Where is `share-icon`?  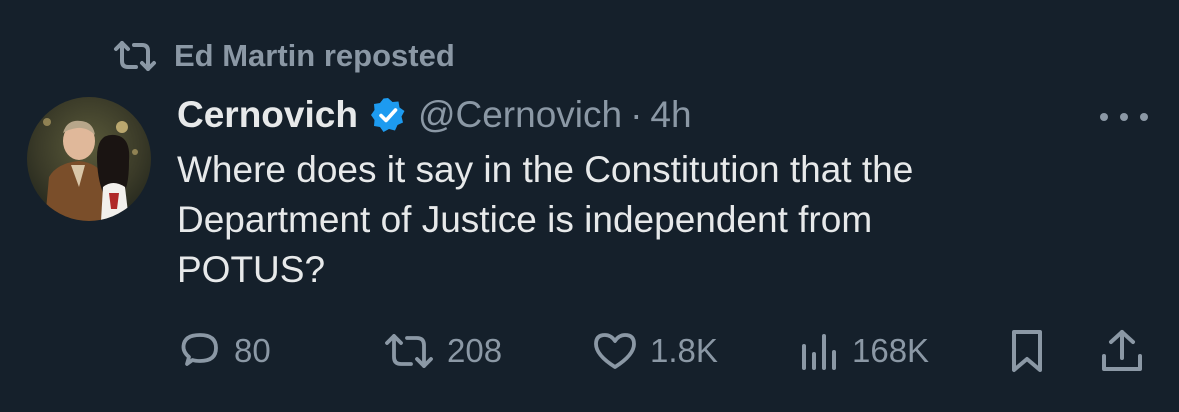 share-icon is located at coordinates (1122, 351).